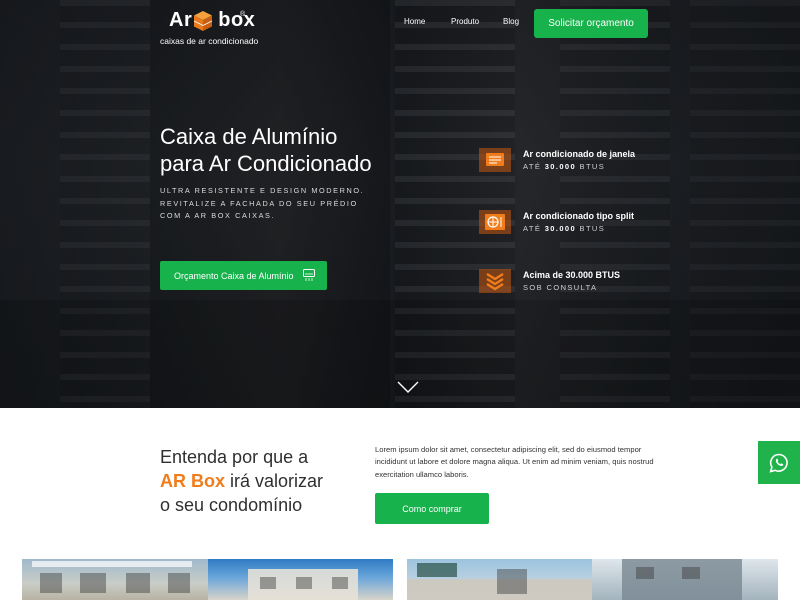 Image resolution: width=800 pixels, height=600 pixels. What do you see at coordinates (237, 20) in the screenshot?
I see `logo-text-box: box` at bounding box center [237, 20].